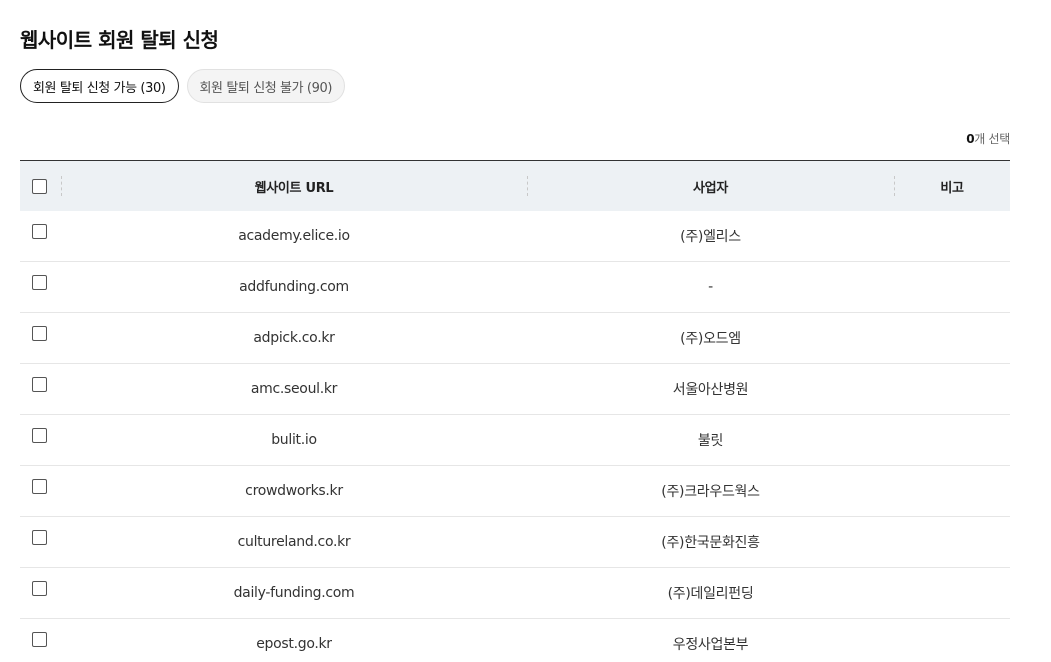 This screenshot has height=662, width=1051. I want to click on row-url: academy.elice.io, so click(294, 236).